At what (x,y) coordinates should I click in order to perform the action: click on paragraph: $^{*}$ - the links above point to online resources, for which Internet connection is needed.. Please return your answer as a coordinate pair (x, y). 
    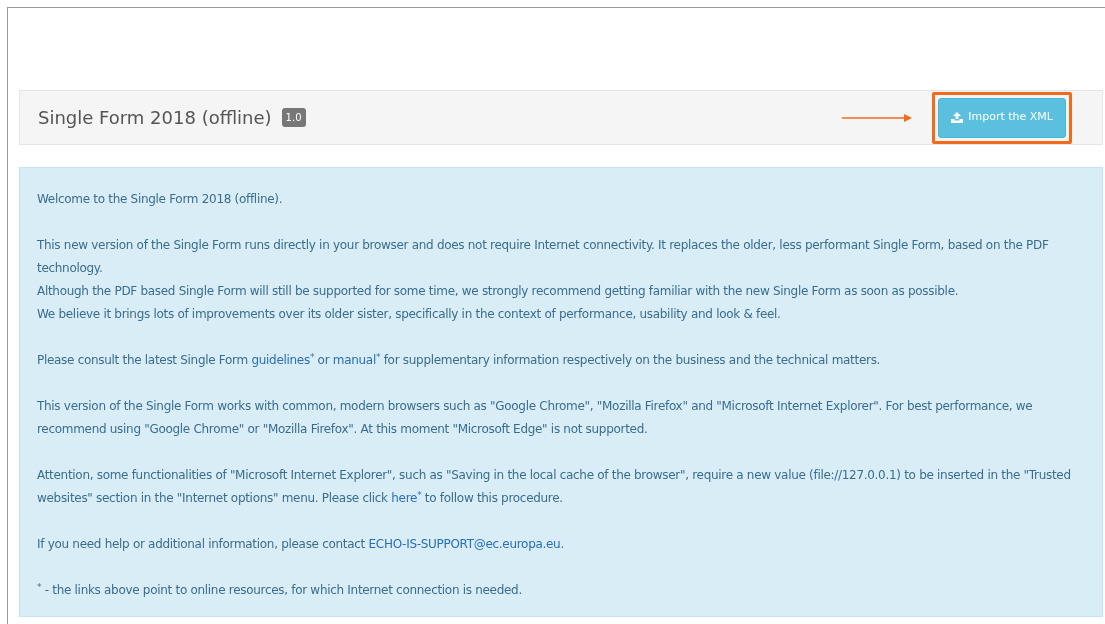
    Looking at the image, I should click on (280, 589).